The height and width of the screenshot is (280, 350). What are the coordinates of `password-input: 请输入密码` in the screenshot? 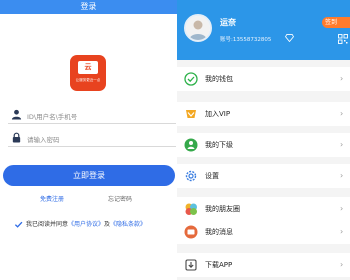 It's located at (43, 139).